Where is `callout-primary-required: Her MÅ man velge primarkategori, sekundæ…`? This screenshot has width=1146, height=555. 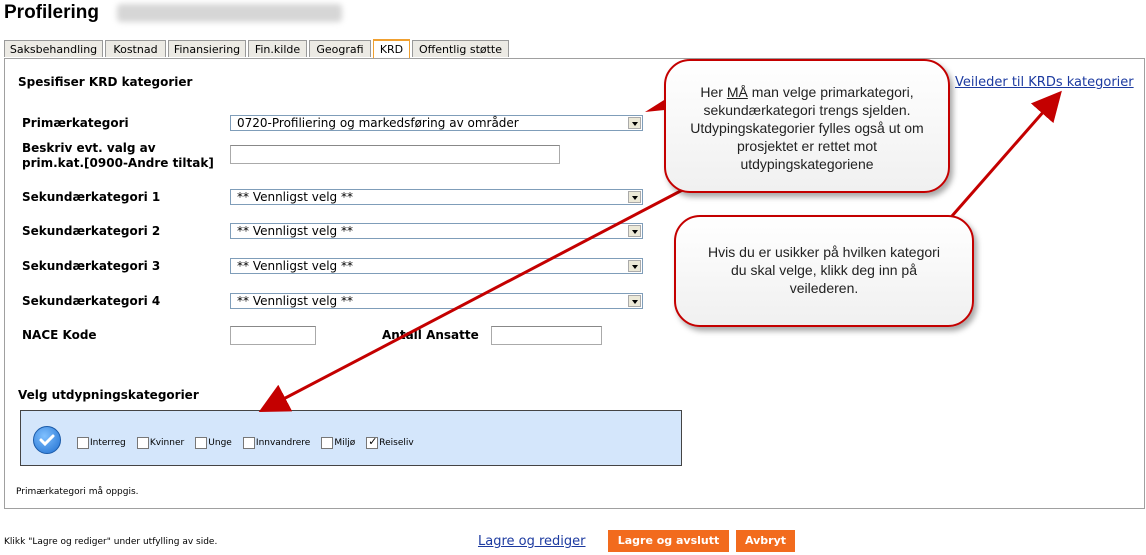 callout-primary-required: Her MÅ man velge primarkategori, sekundæ… is located at coordinates (807, 126).